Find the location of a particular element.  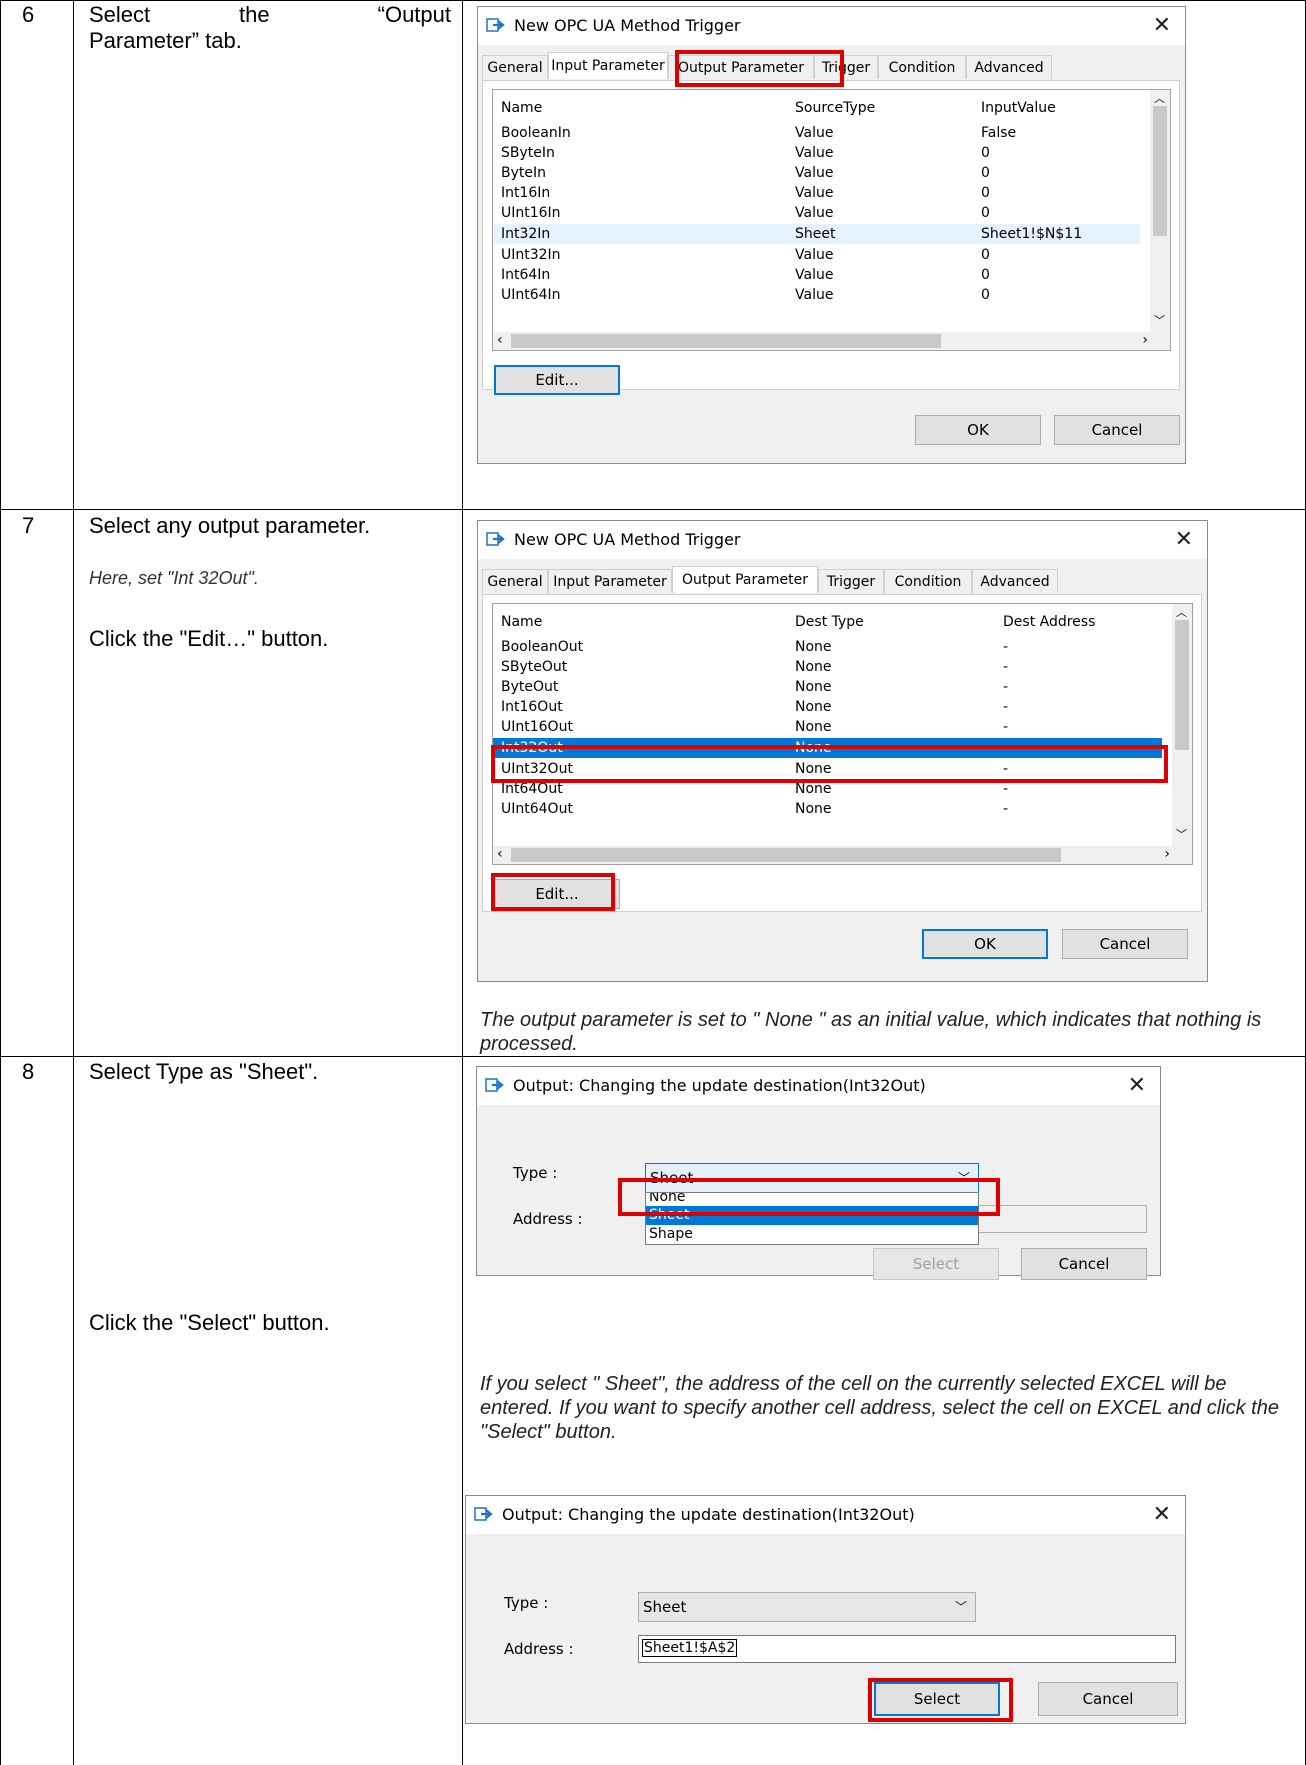

list-item: UInt32In Value 0 is located at coordinates (820, 255).